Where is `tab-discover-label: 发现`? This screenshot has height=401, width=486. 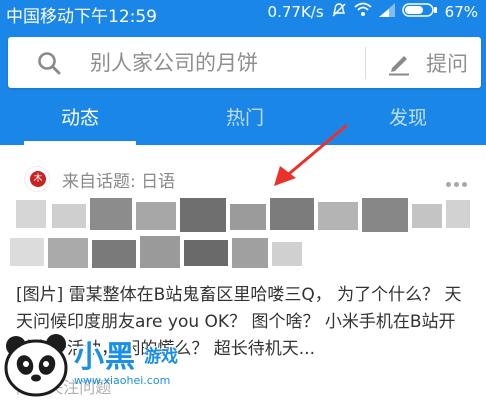 tab-discover-label: 发现 is located at coordinates (407, 118).